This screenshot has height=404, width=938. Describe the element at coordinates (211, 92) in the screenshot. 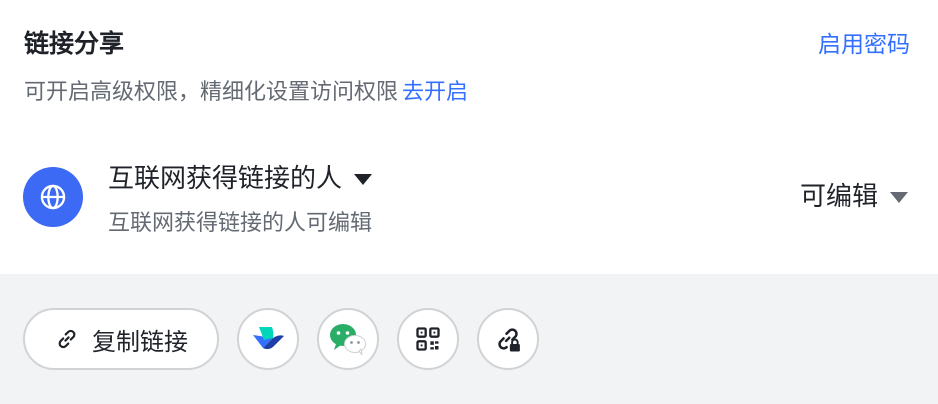

I see `notice-text: 可开启高级权限，精细化设置访问权限` at that location.